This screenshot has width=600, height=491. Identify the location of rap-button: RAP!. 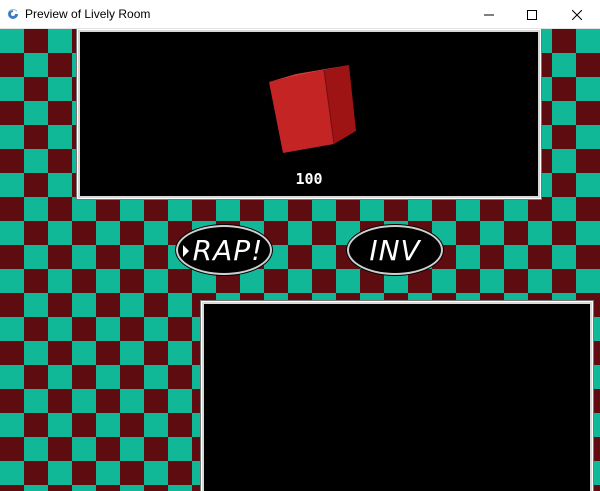
(224, 250).